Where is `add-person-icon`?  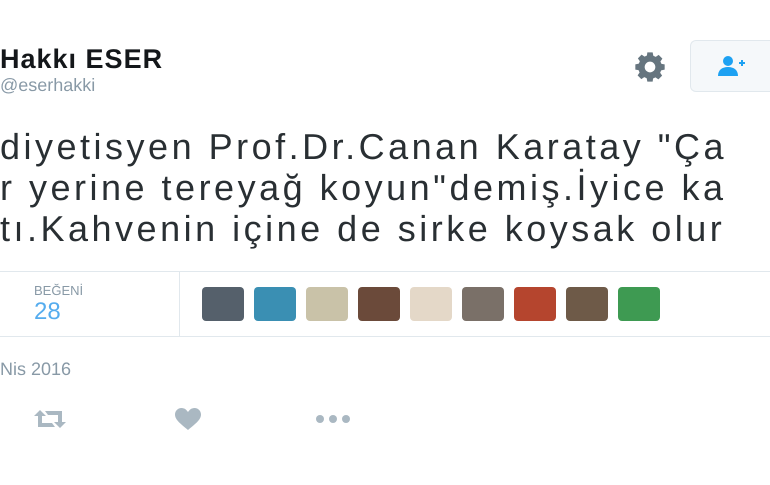 add-person-icon is located at coordinates (732, 66).